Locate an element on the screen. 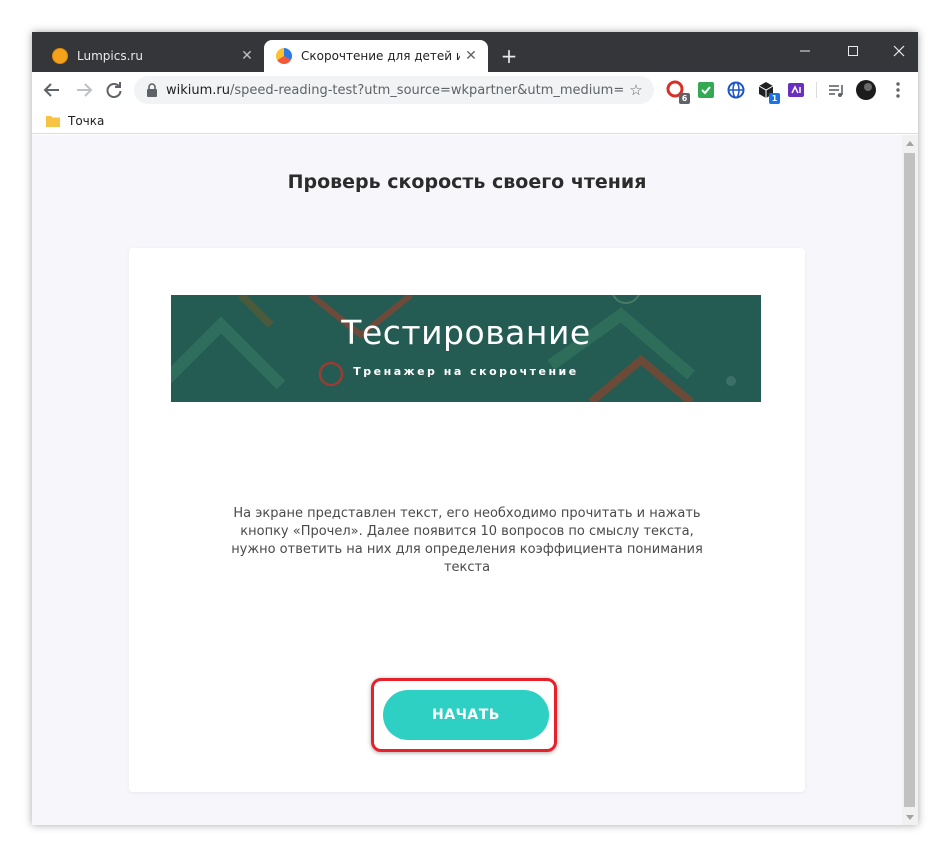  bookmark-folder-tochka: Точка is located at coordinates (75, 121).